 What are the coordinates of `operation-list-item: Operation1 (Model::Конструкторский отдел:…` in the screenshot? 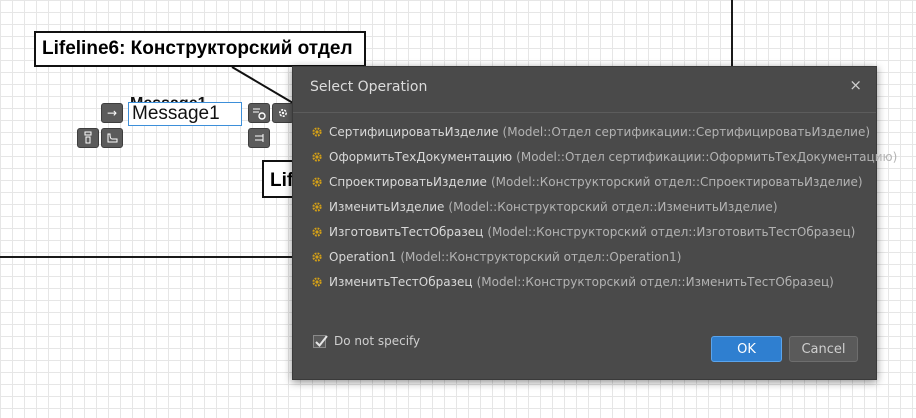 It's located at (588, 256).